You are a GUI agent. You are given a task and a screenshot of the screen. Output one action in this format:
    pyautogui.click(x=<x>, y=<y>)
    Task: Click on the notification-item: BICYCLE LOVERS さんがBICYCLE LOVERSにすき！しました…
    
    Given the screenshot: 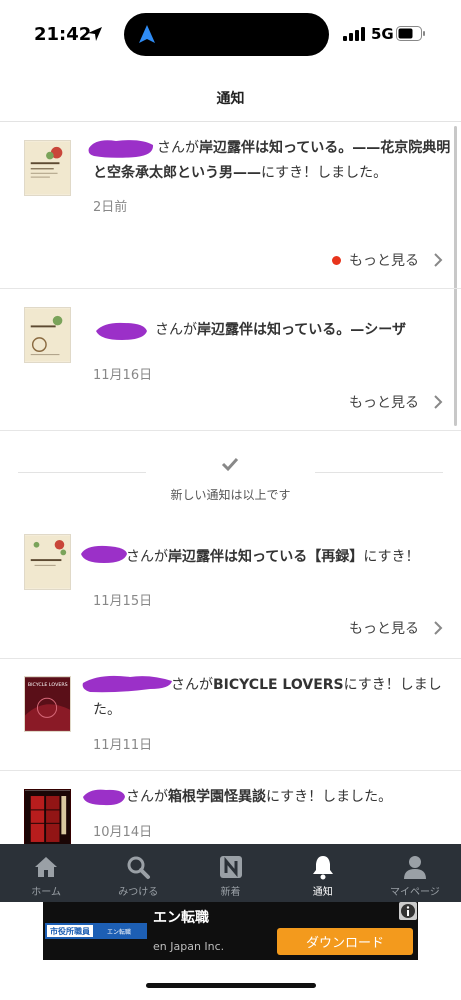 What is the action you would take?
    pyautogui.click(x=230, y=715)
    